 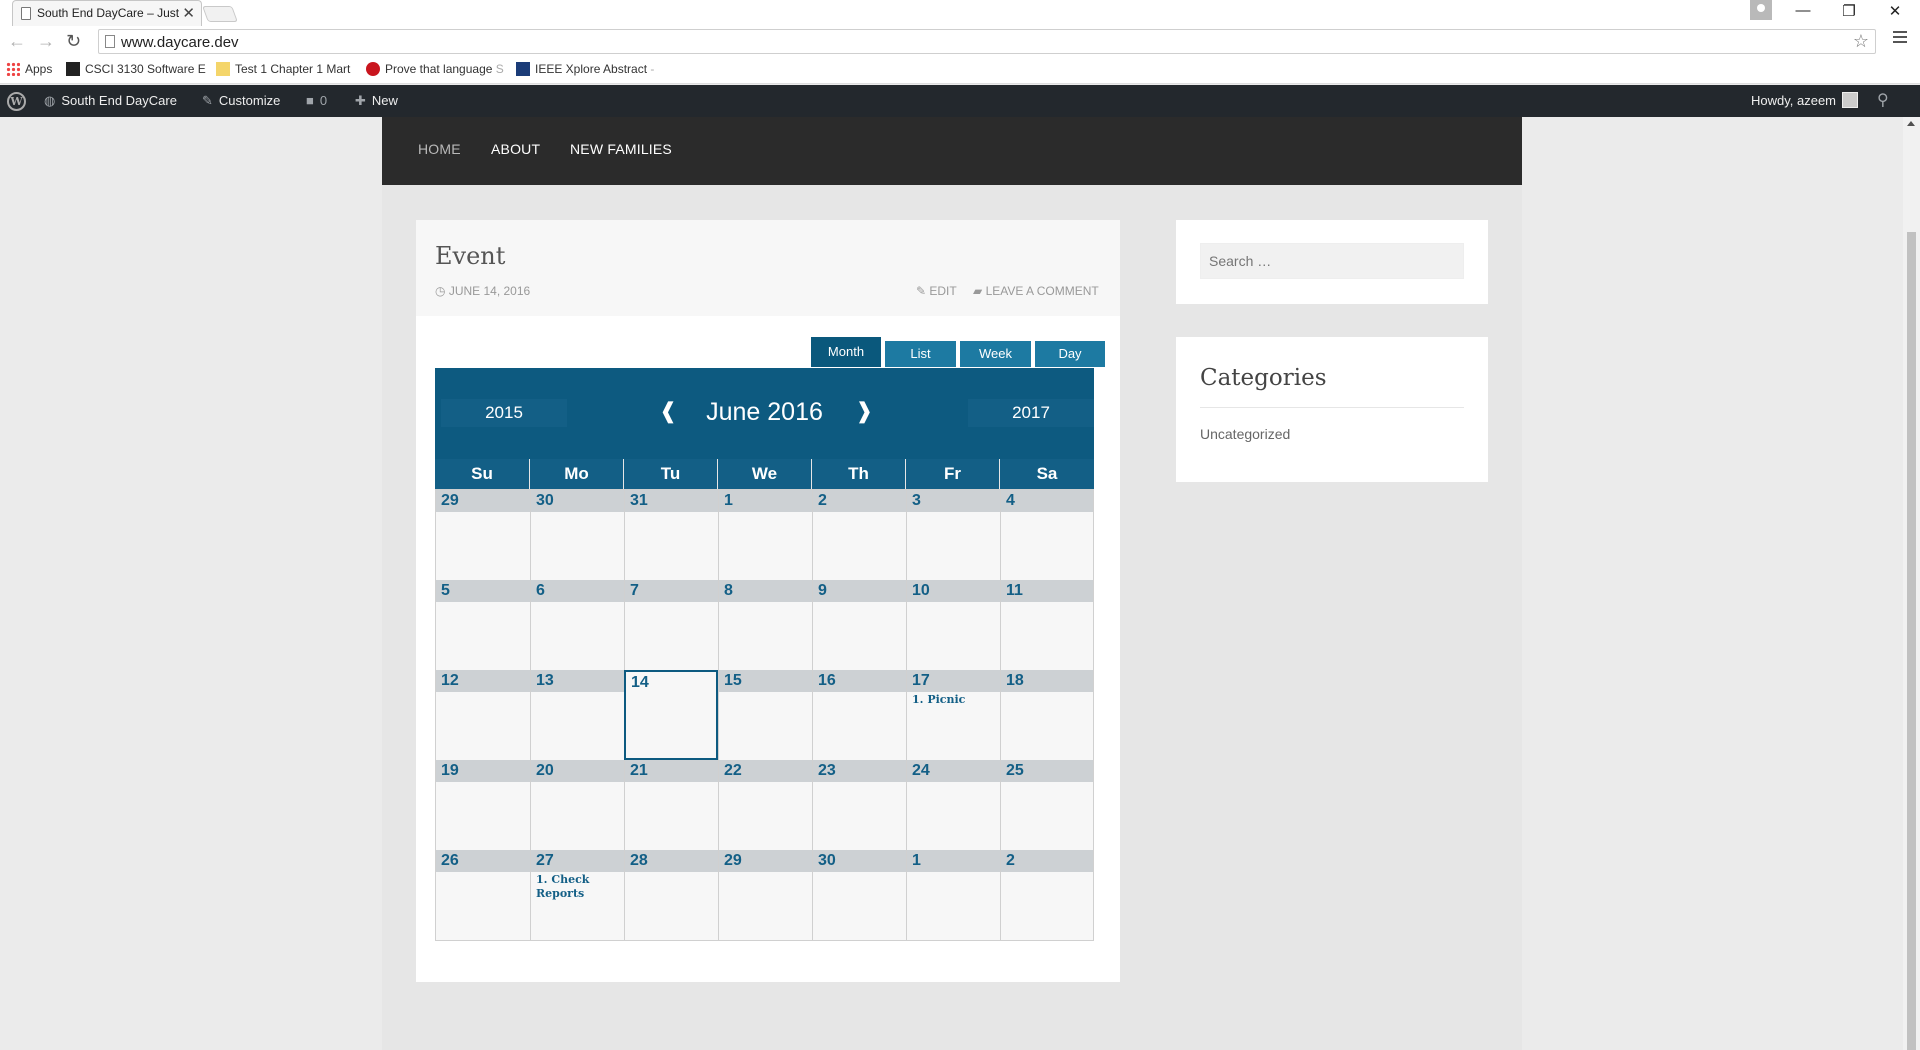 What do you see at coordinates (1895, 11) in the screenshot?
I see `close-window-button: ✕` at bounding box center [1895, 11].